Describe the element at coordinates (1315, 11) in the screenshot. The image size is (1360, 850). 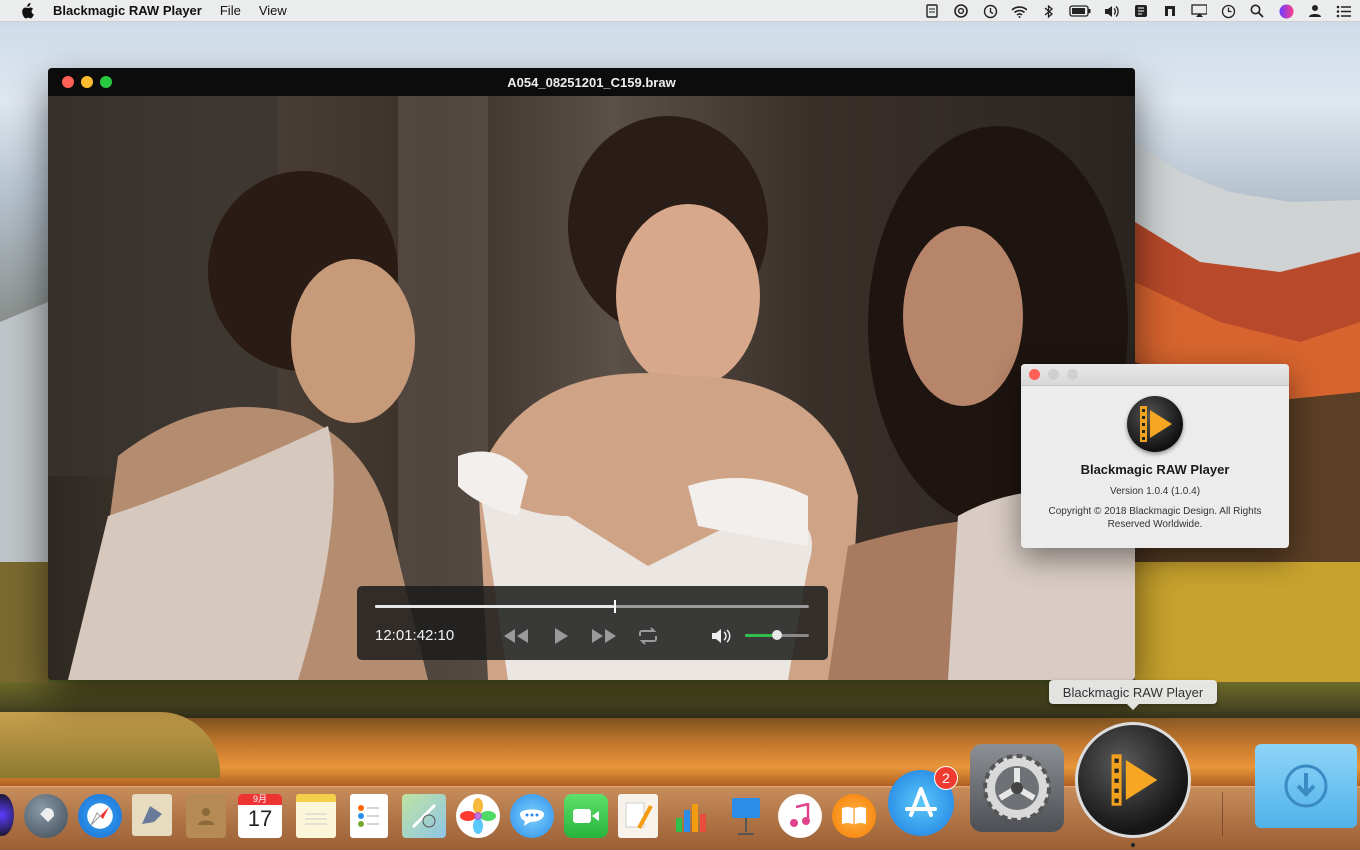
I see `user-icon` at that location.